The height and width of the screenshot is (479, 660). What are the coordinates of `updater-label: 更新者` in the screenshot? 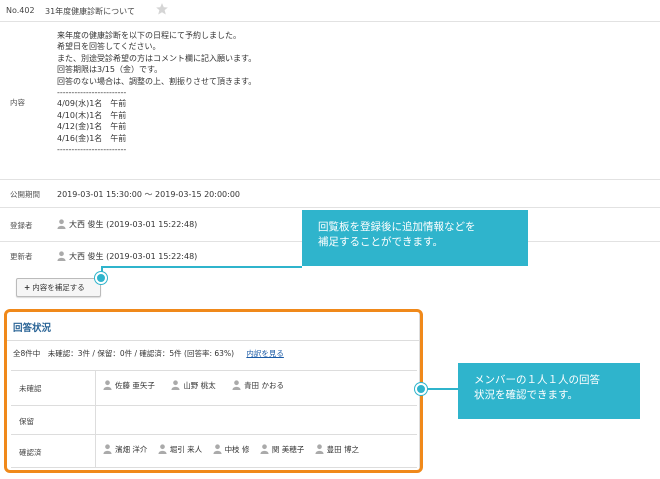 It's located at (21, 256).